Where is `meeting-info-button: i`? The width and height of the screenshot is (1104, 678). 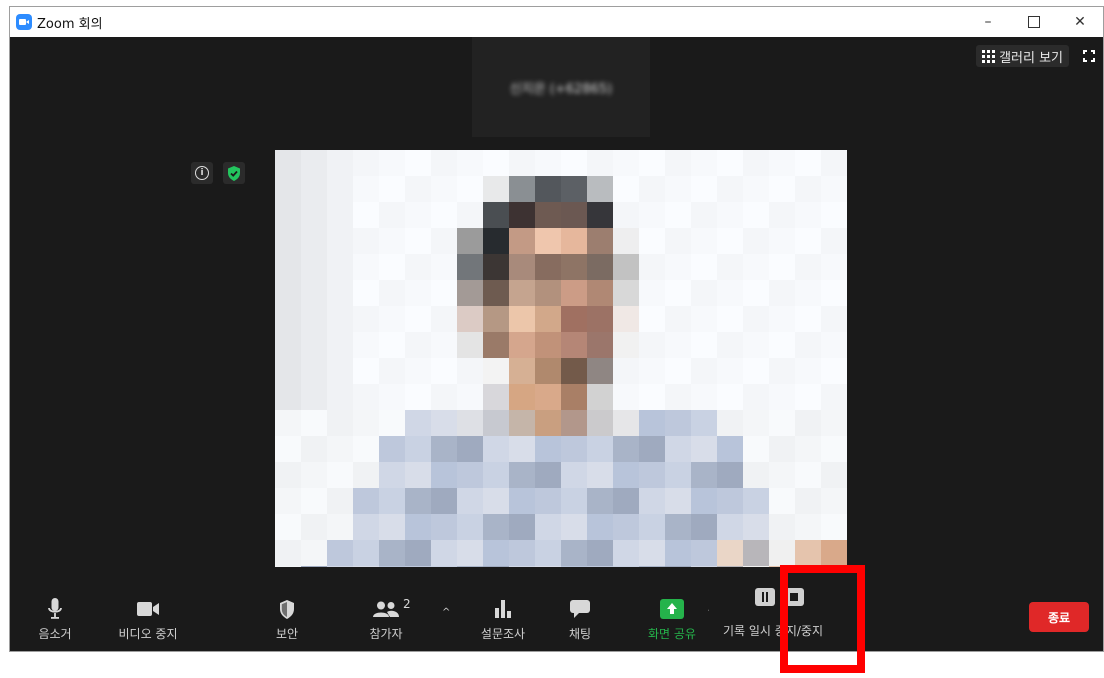 meeting-info-button: i is located at coordinates (202, 173).